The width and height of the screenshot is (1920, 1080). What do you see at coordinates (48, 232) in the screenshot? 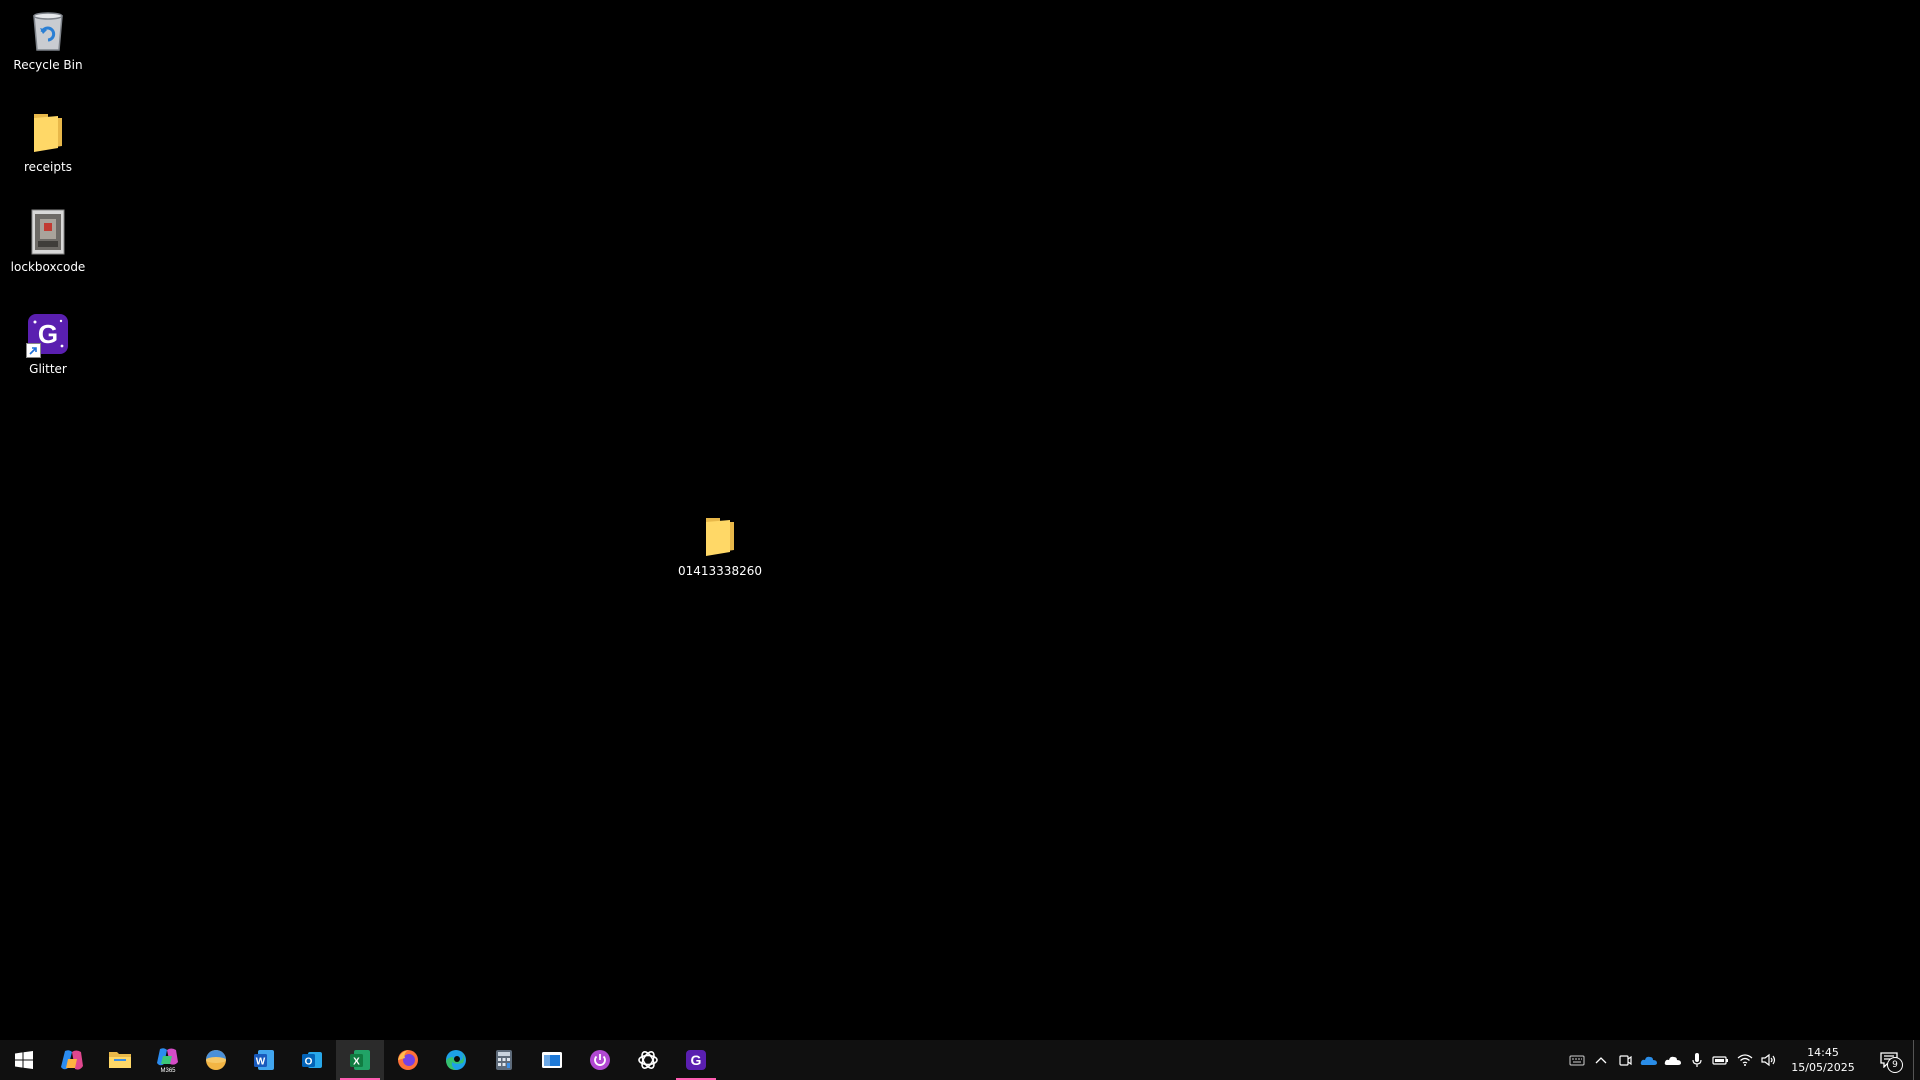
I see `image-file-icon` at bounding box center [48, 232].